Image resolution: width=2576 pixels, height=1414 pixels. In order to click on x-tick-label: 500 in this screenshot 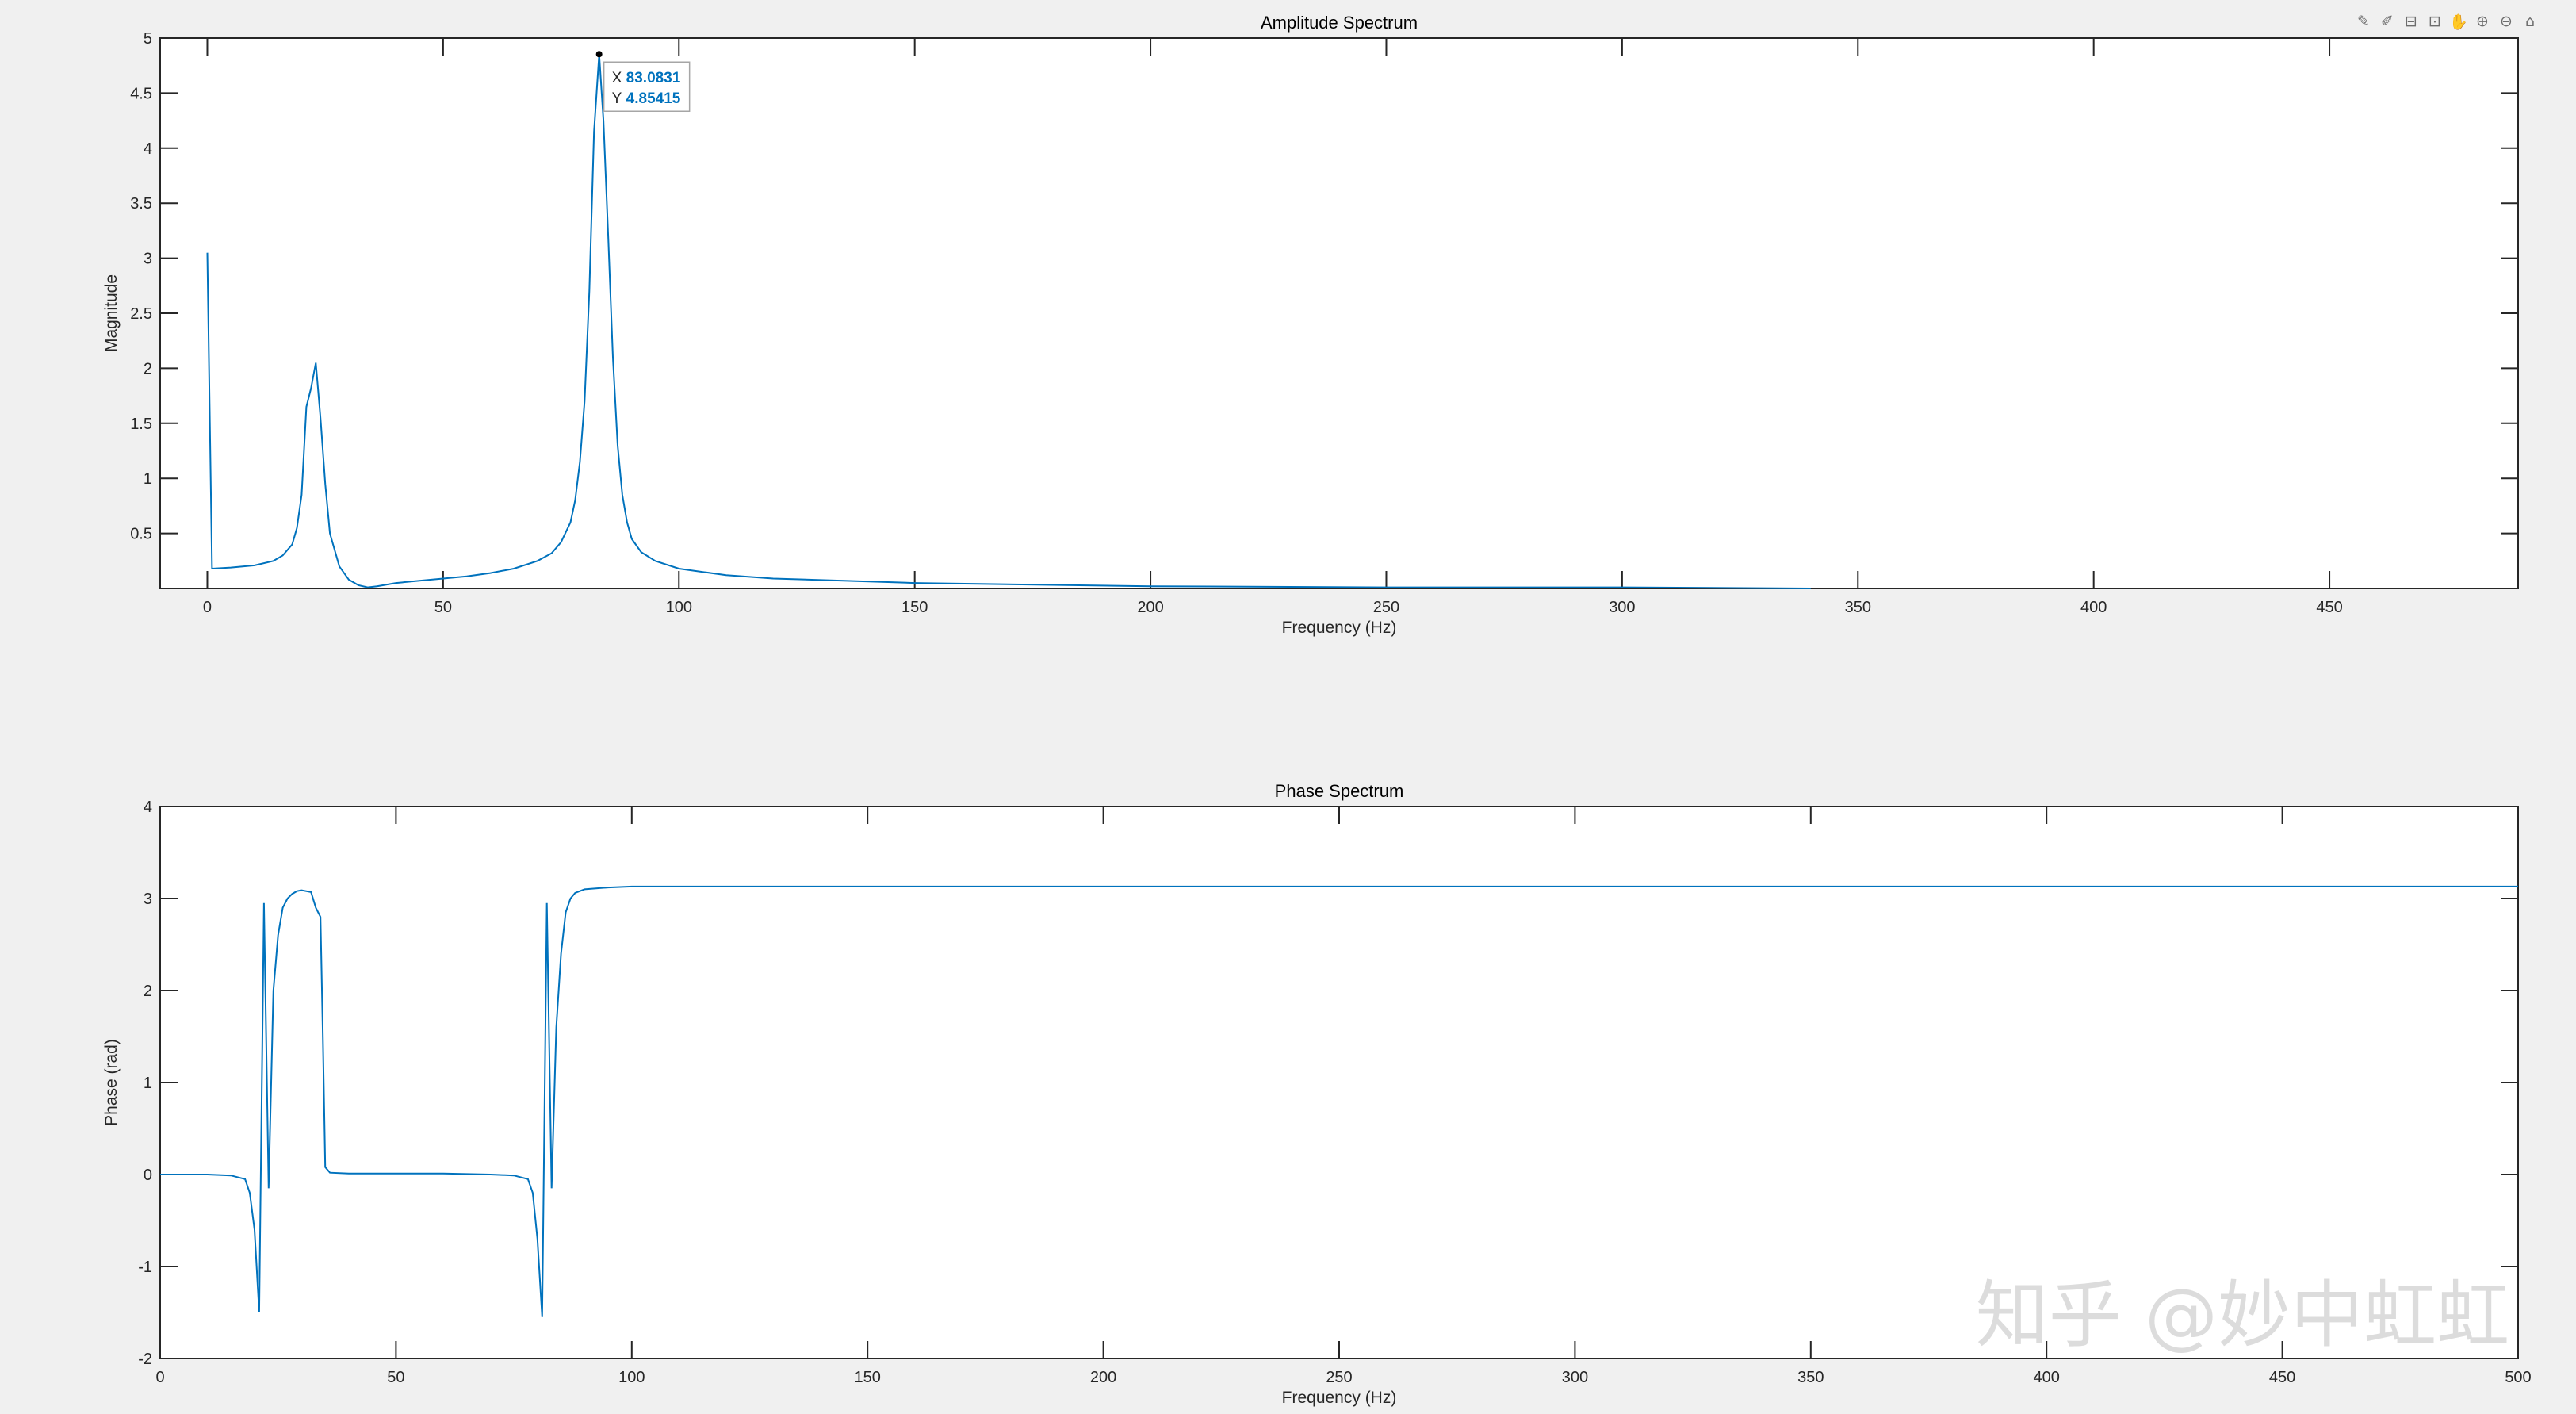, I will do `click(2518, 1377)`.